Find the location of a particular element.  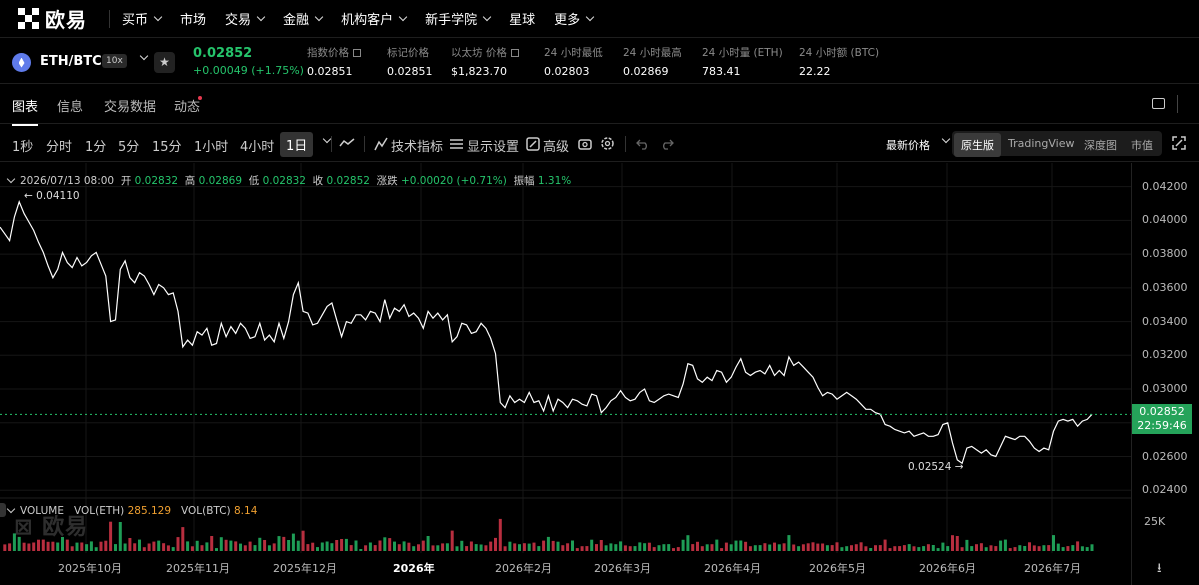

nav-item-3: 金融 is located at coordinates (303, 18).